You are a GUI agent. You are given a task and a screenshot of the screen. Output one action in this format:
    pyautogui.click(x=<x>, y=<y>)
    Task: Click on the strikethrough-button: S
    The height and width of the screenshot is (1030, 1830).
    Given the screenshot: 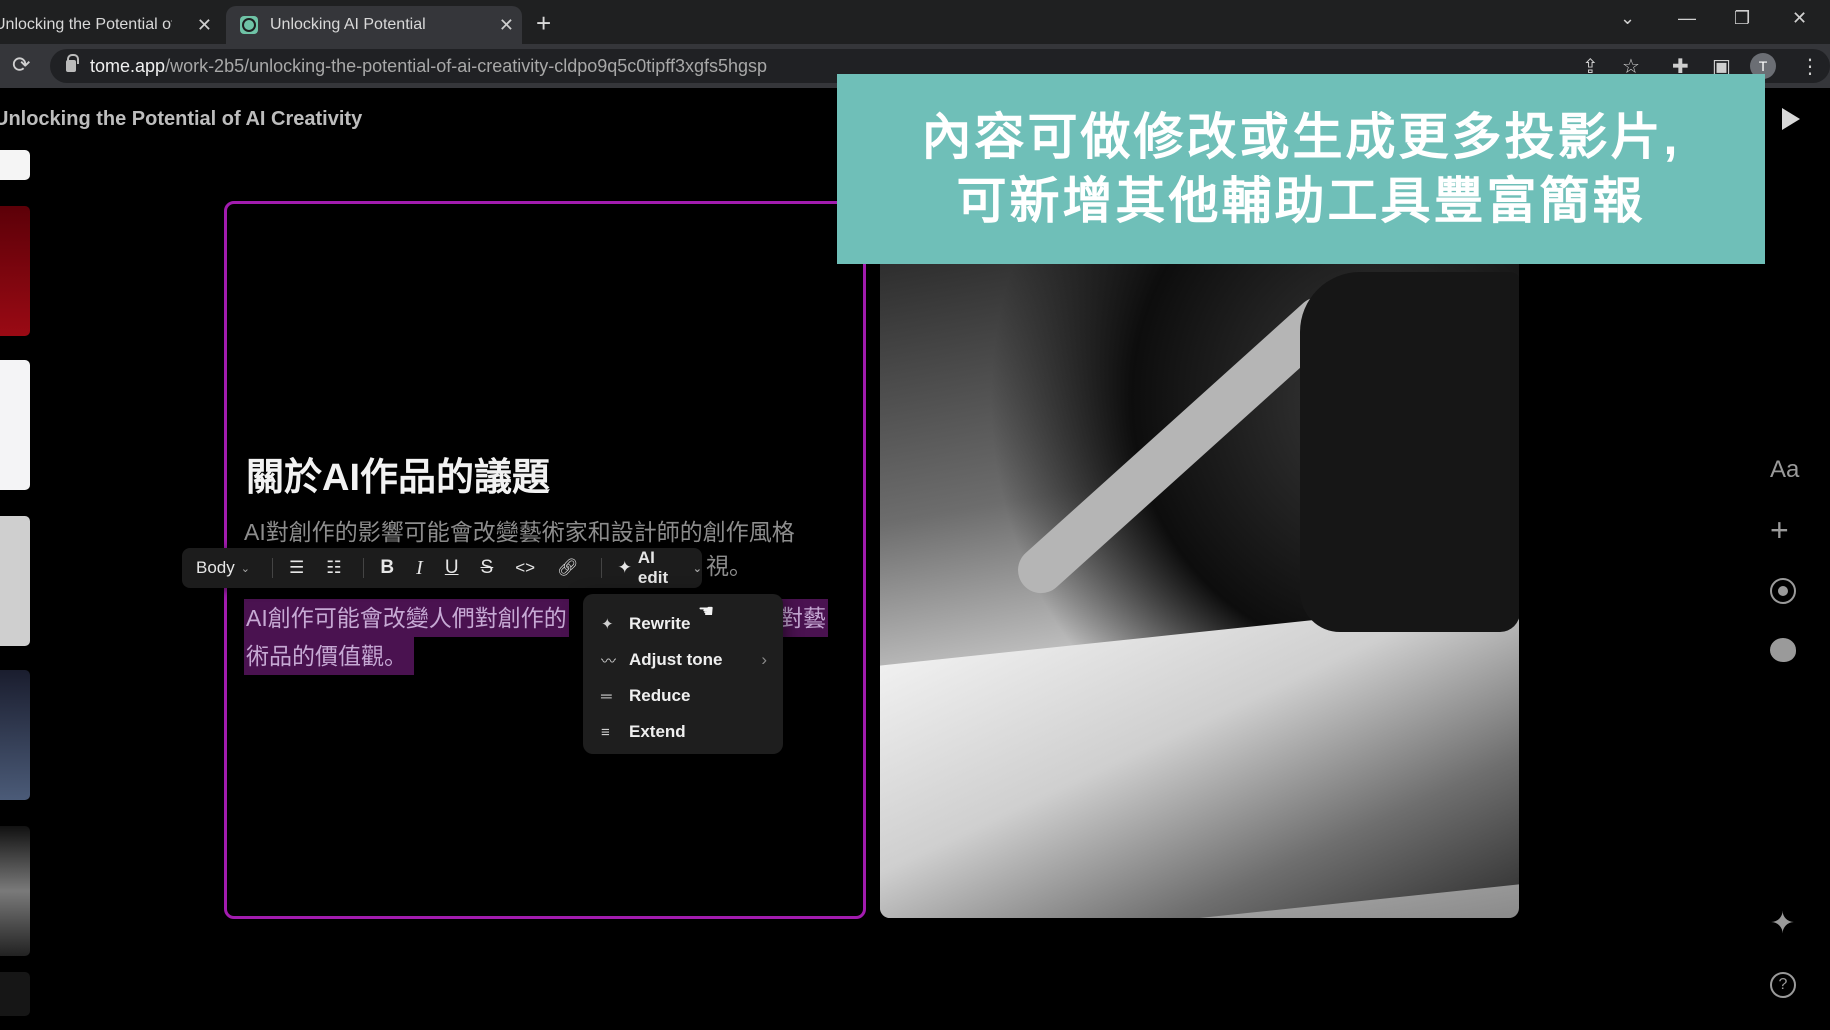 What is the action you would take?
    pyautogui.click(x=487, y=568)
    